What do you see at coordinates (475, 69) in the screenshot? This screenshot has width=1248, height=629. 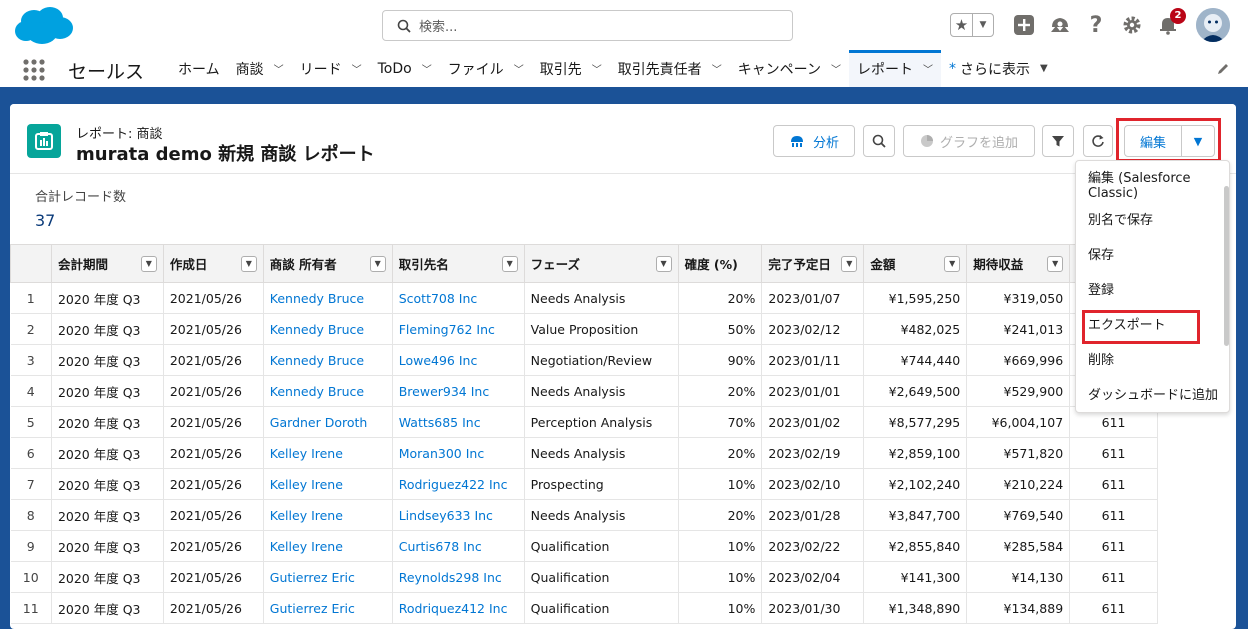 I see `nav-tab-label: ファイル` at bounding box center [475, 69].